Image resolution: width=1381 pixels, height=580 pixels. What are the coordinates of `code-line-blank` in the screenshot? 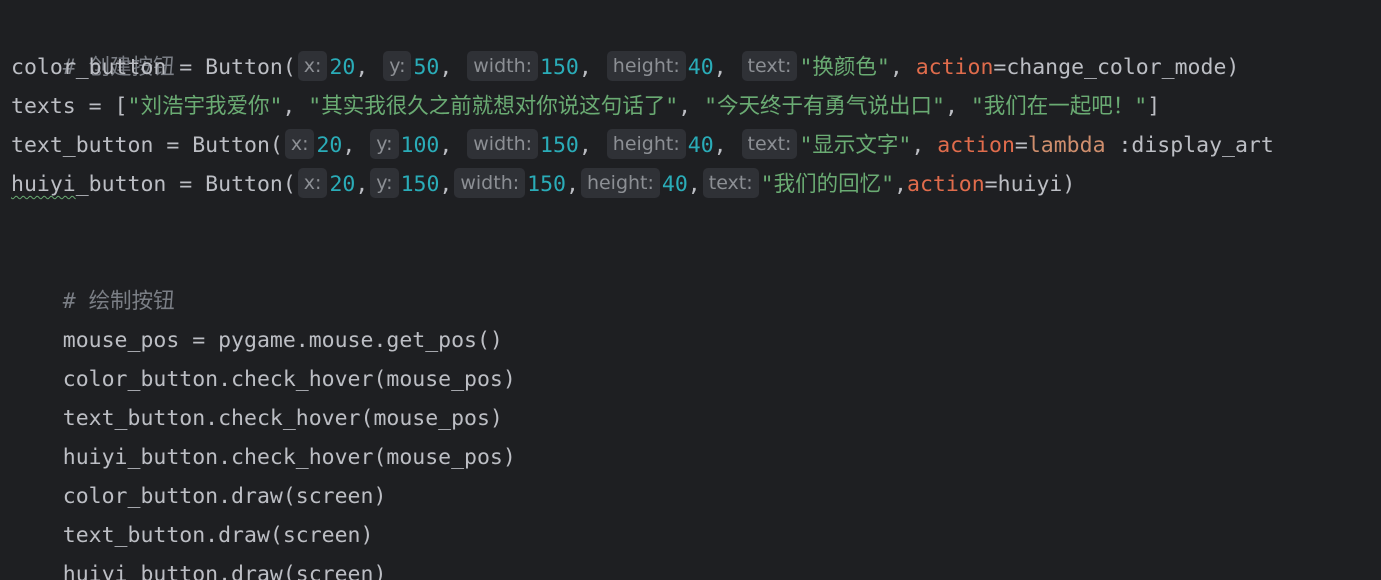 It's located at (690, 223).